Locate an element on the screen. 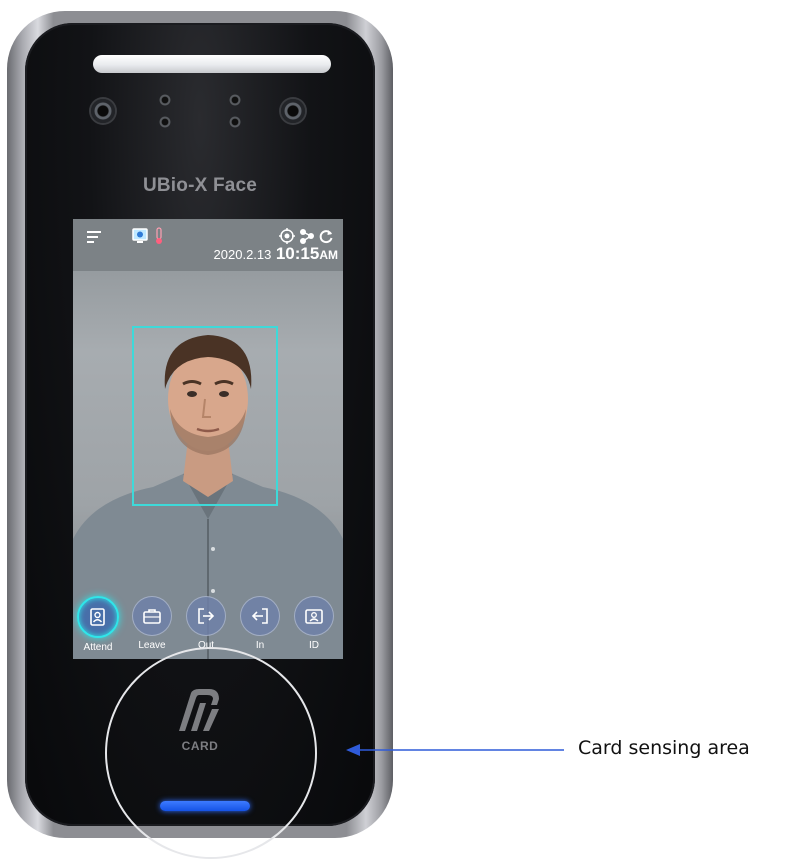 The width and height of the screenshot is (789, 859). attend-card-icon is located at coordinates (97, 617).